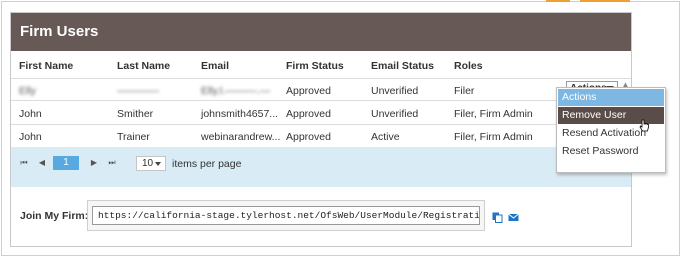  What do you see at coordinates (611, 151) in the screenshot?
I see `menu-item-reset-password: Reset Password` at bounding box center [611, 151].